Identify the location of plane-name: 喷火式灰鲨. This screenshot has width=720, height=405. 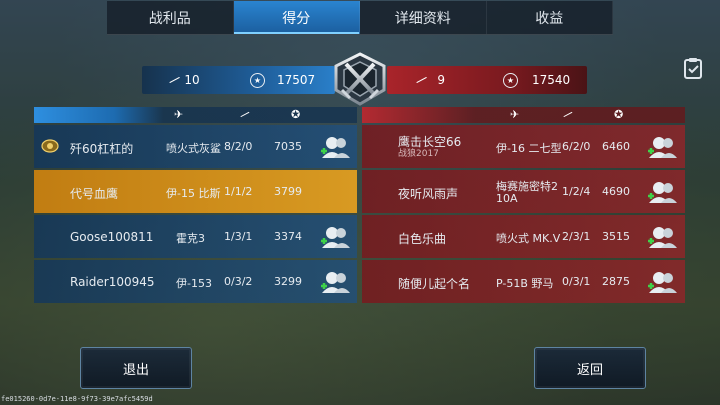
(193, 148).